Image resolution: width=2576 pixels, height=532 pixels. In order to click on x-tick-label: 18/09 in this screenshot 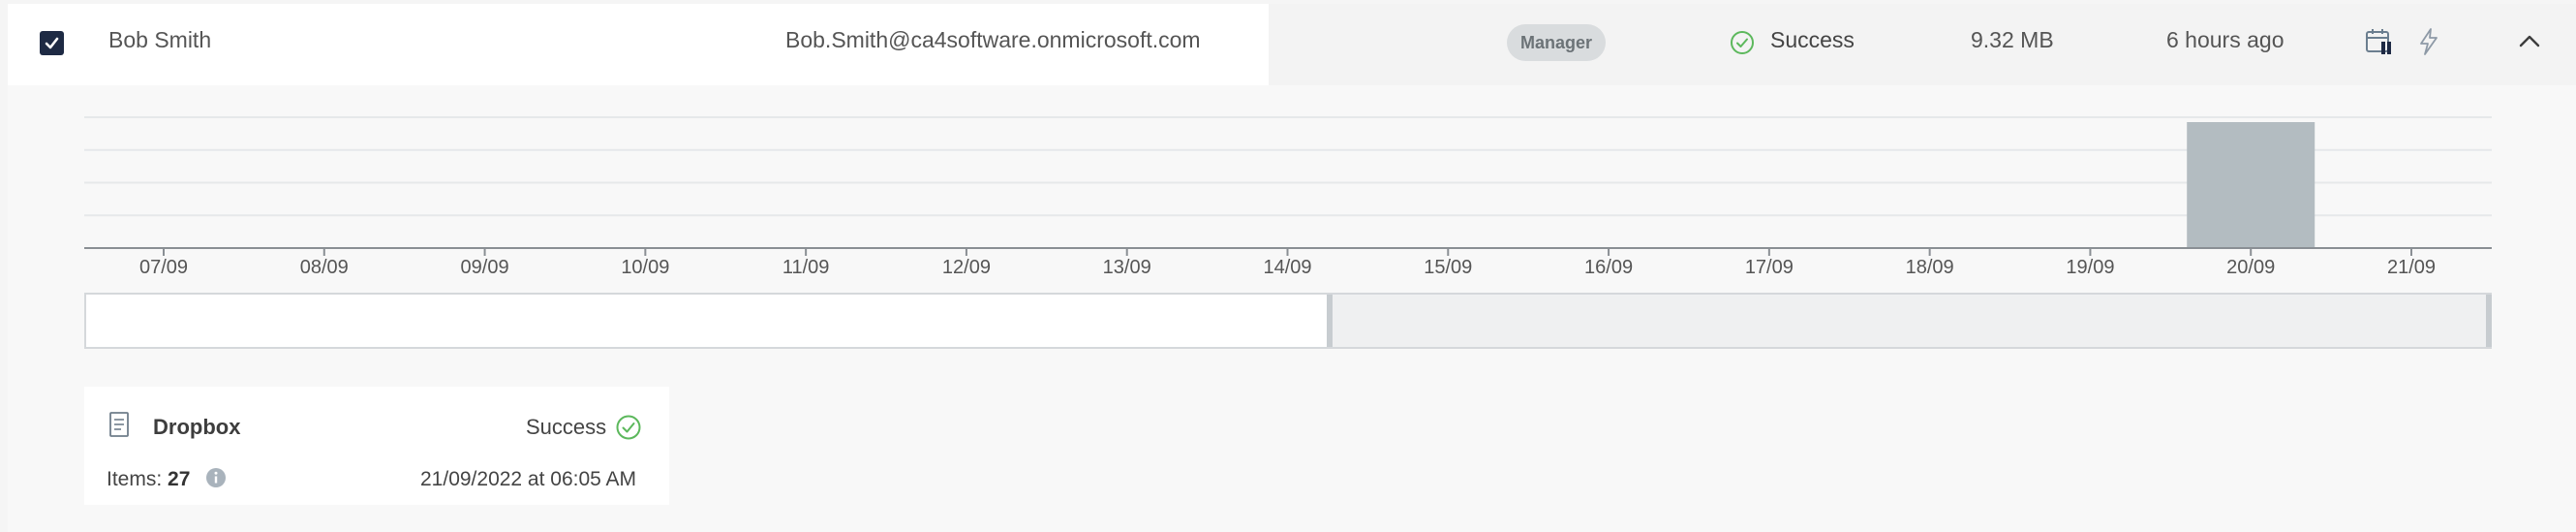, I will do `click(1930, 267)`.